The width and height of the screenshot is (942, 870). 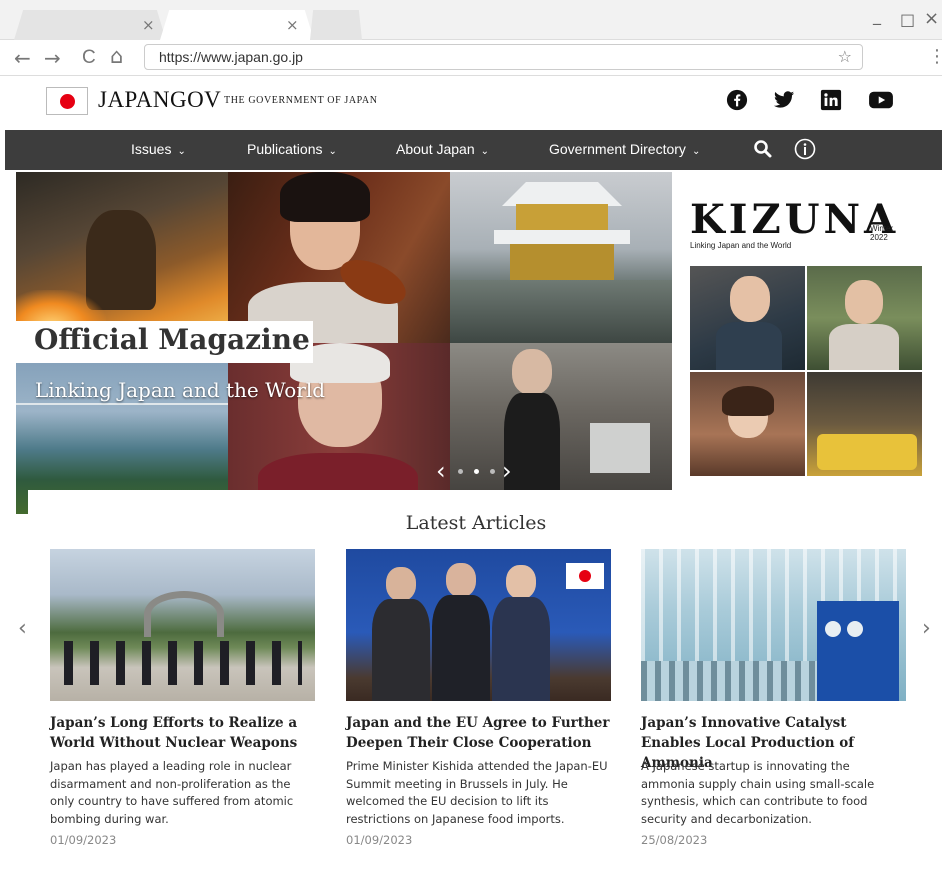 I want to click on carousel-dot-active, so click(x=476, y=471).